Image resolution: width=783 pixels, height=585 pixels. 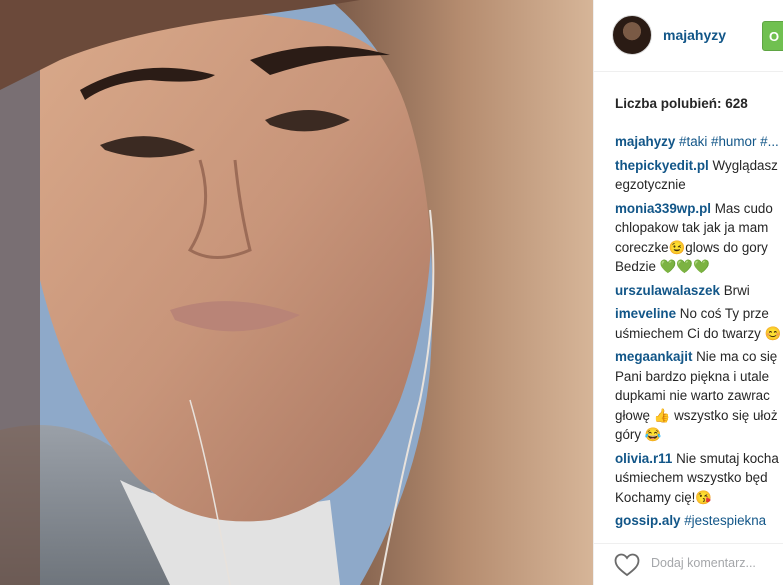 I want to click on comment-line: olivia.r11 Nie smutaj kocha, so click(x=699, y=459).